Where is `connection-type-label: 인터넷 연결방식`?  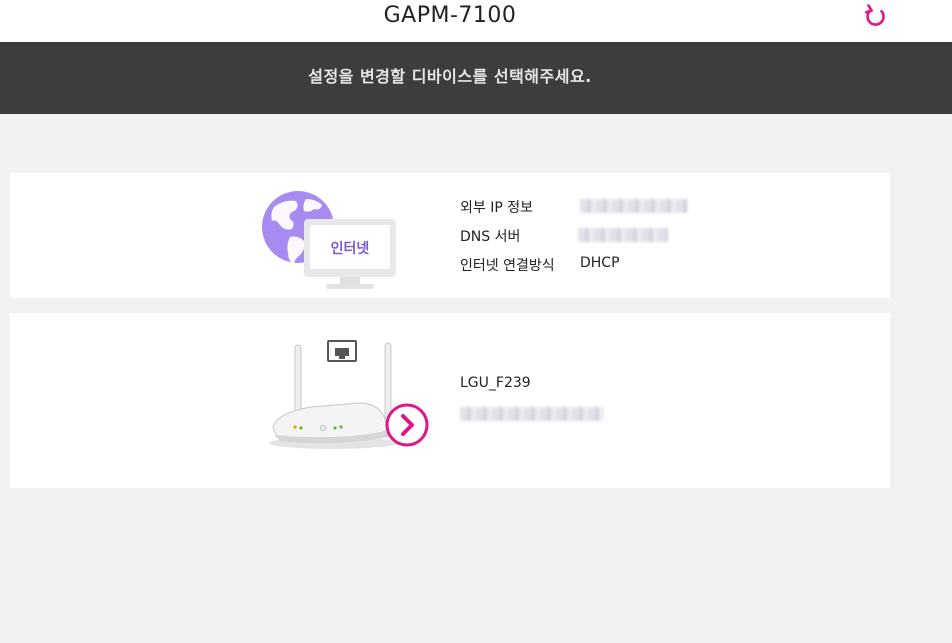
connection-type-label: 인터넷 연결방식 is located at coordinates (507, 266).